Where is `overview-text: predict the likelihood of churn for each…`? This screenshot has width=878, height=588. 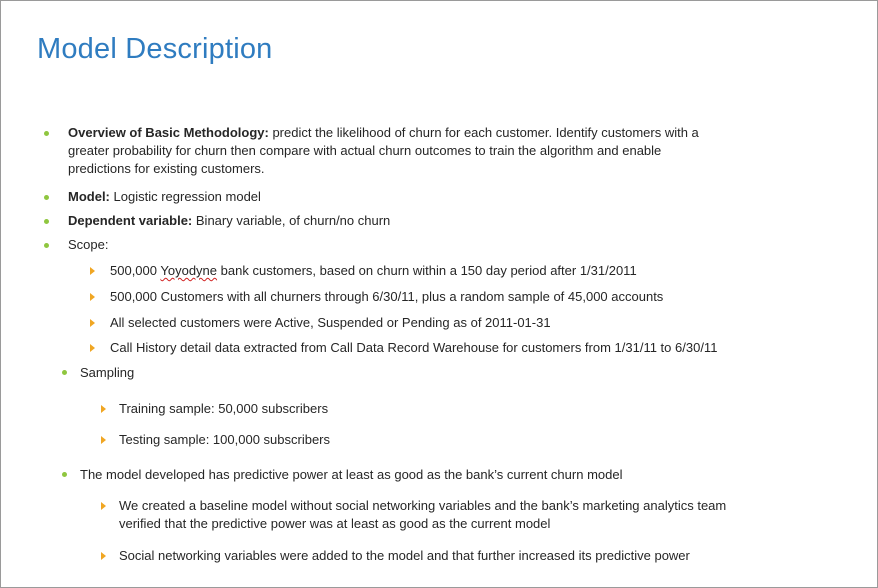
overview-text: predict the likelihood of churn for each… is located at coordinates (485, 132).